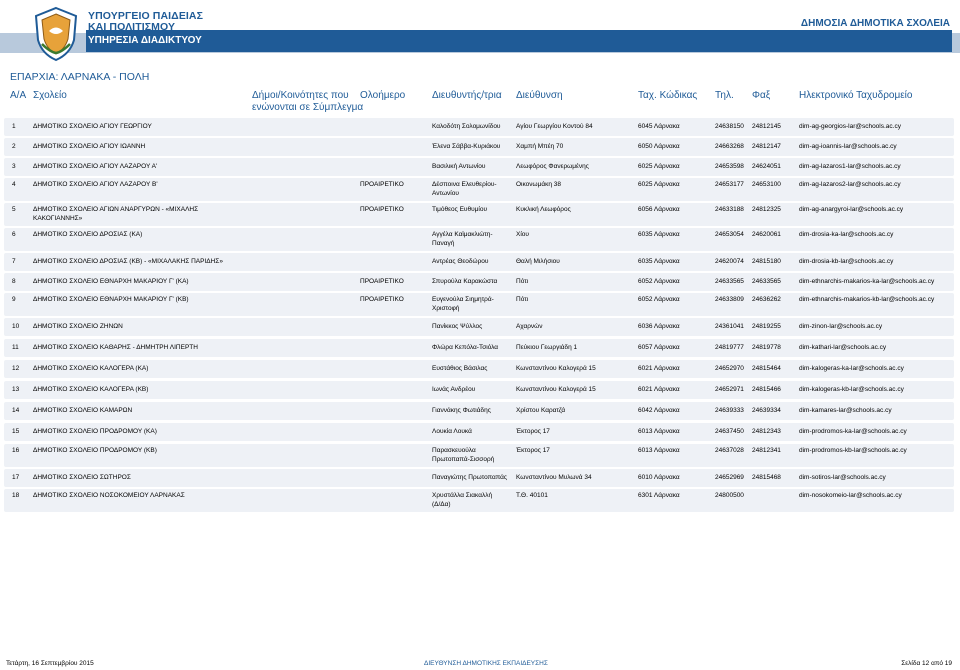 This screenshot has width=960, height=670. Describe the element at coordinates (659, 495) in the screenshot. I see `postcode: 6301 Λάρνακα` at that location.